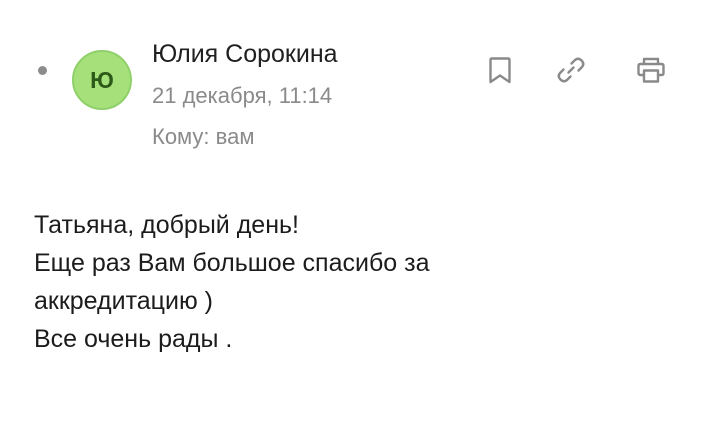 The width and height of the screenshot is (720, 438). I want to click on bookmark-button, so click(500, 70).